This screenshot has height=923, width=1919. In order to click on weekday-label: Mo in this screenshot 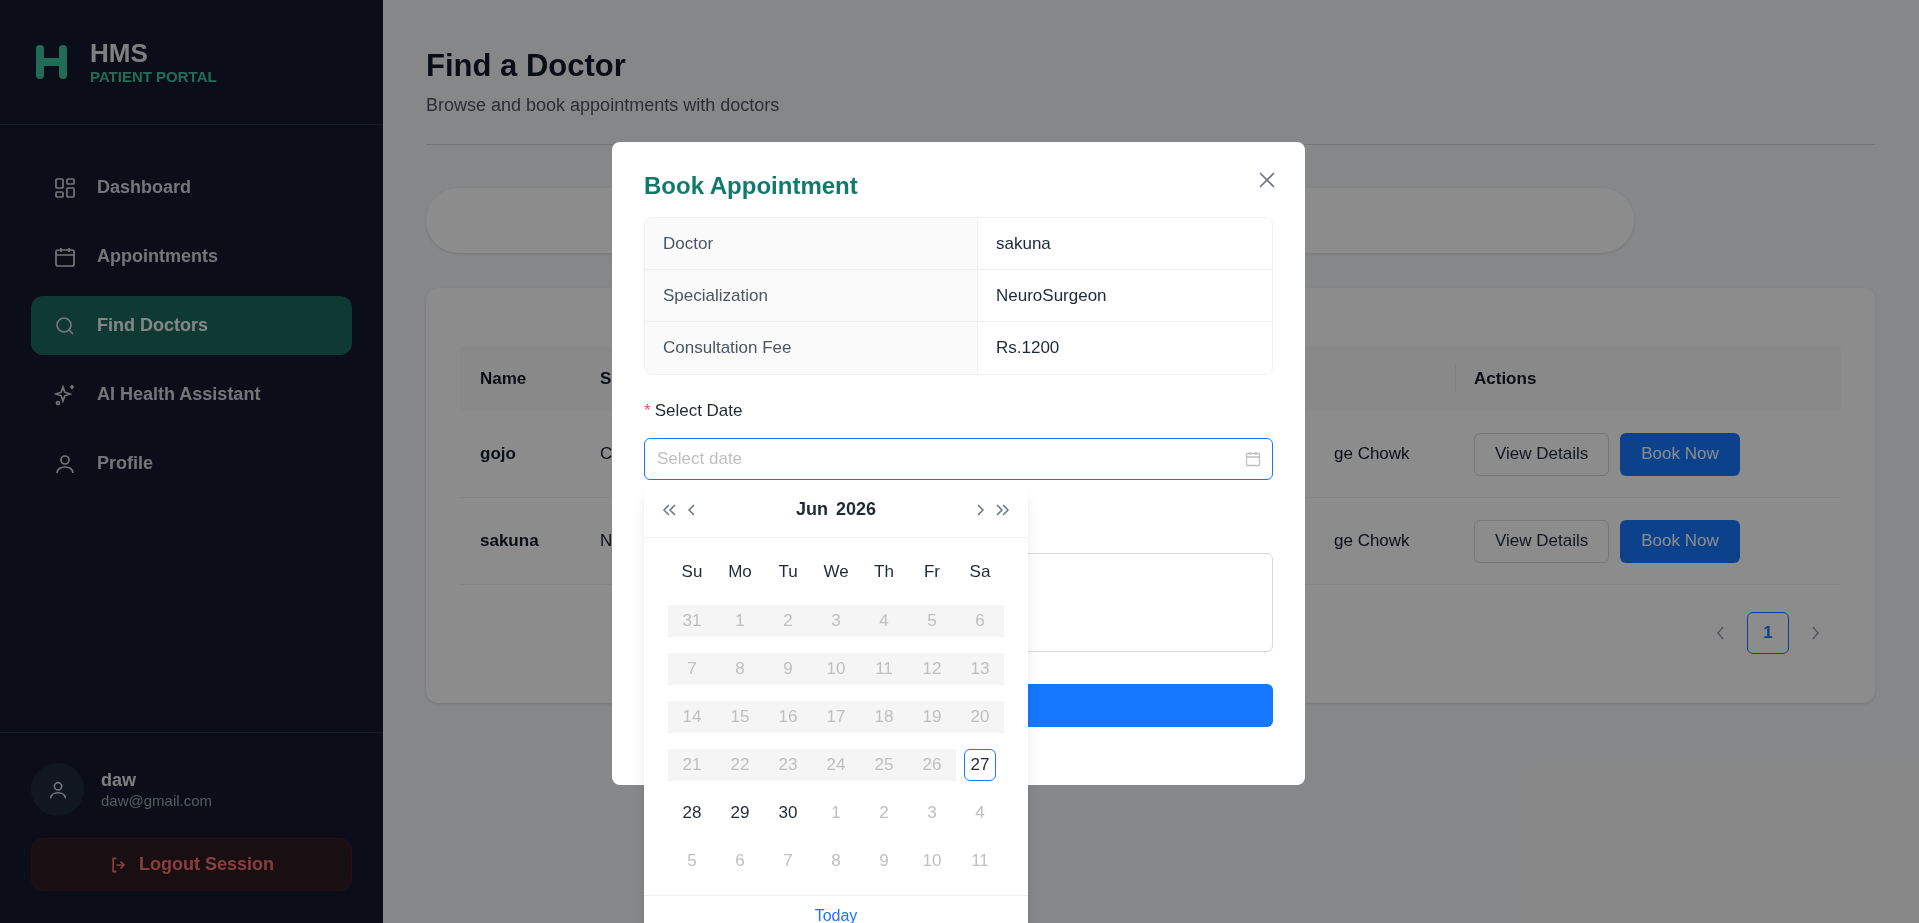, I will do `click(740, 571)`.